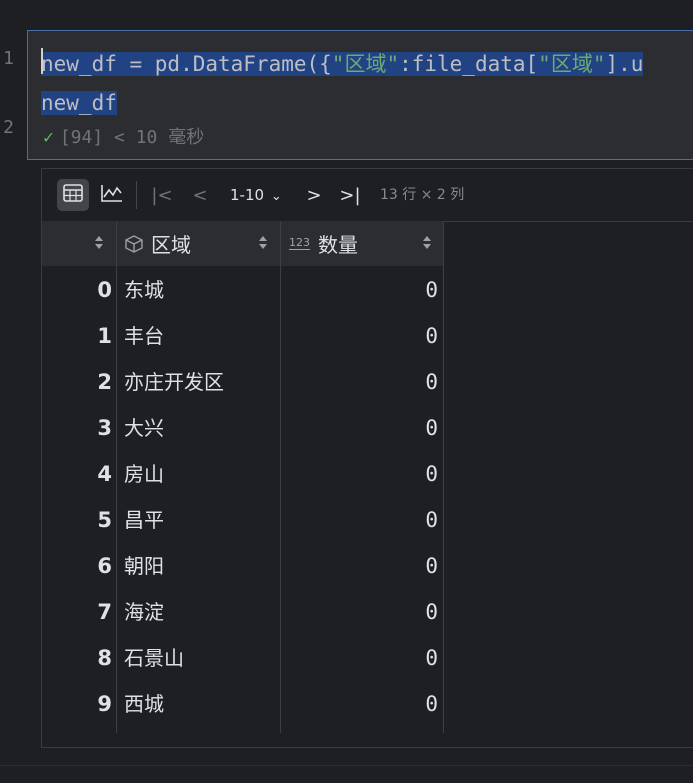 Image resolution: width=693 pixels, height=783 pixels. What do you see at coordinates (42, 61) in the screenshot?
I see `text-cursor` at bounding box center [42, 61].